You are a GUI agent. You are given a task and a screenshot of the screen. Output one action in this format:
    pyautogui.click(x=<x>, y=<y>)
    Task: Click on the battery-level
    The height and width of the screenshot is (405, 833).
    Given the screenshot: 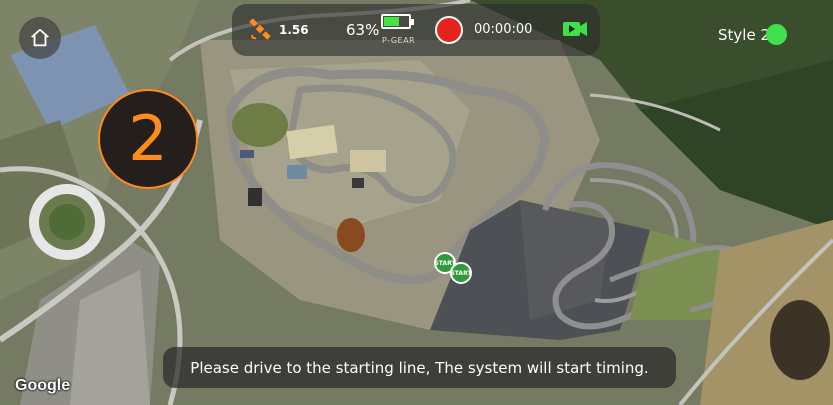 What is the action you would take?
    pyautogui.click(x=392, y=21)
    